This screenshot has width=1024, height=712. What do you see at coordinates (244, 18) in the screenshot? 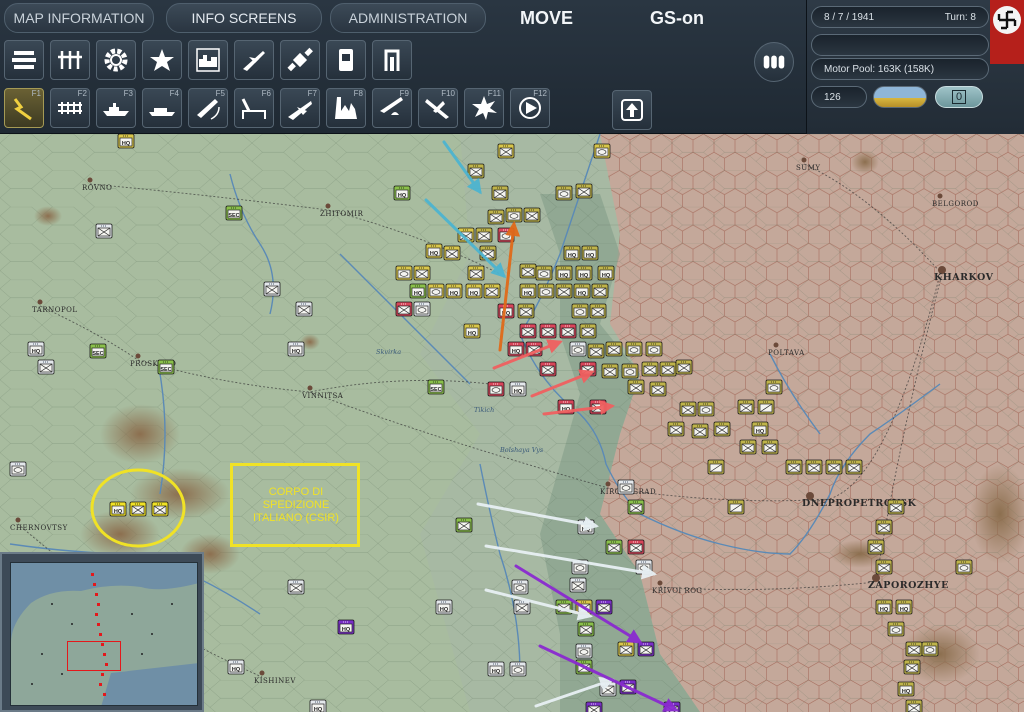
I see `tab-info-screens: INFO SCREENS` at bounding box center [244, 18].